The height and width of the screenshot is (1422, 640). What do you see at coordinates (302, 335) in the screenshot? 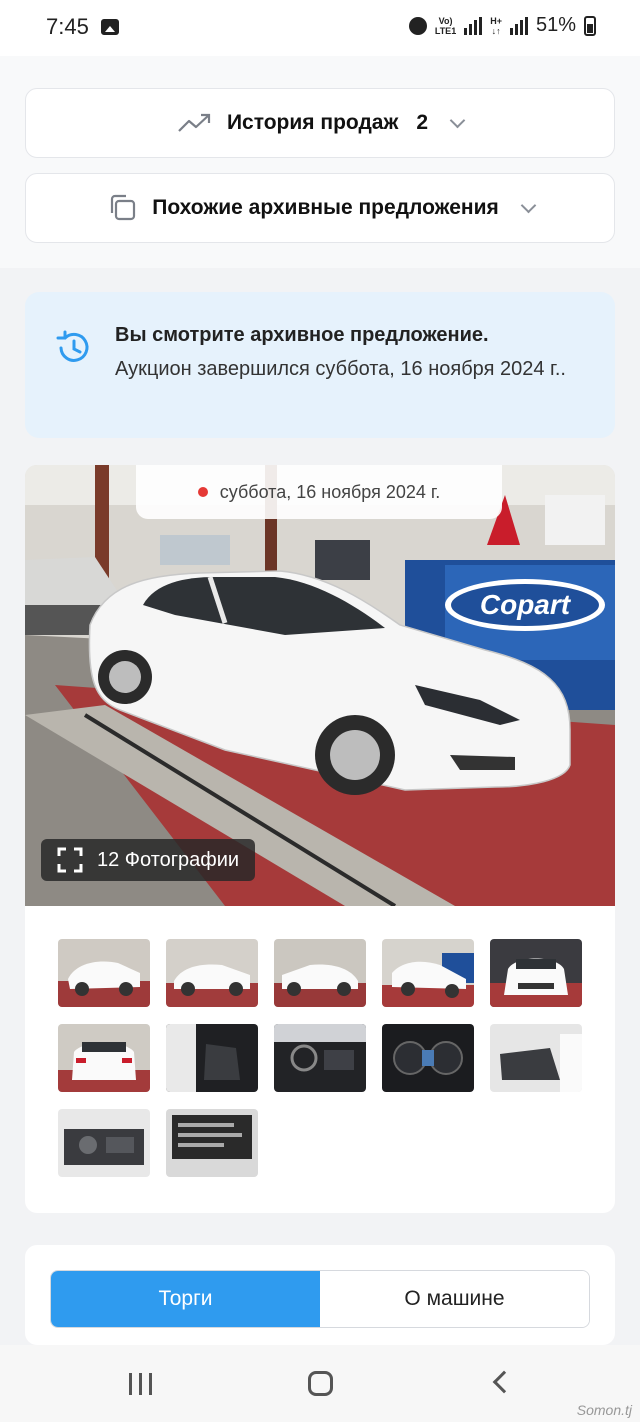
I see `archive-notice-title: Вы смотрите архивное предложение.` at bounding box center [302, 335].